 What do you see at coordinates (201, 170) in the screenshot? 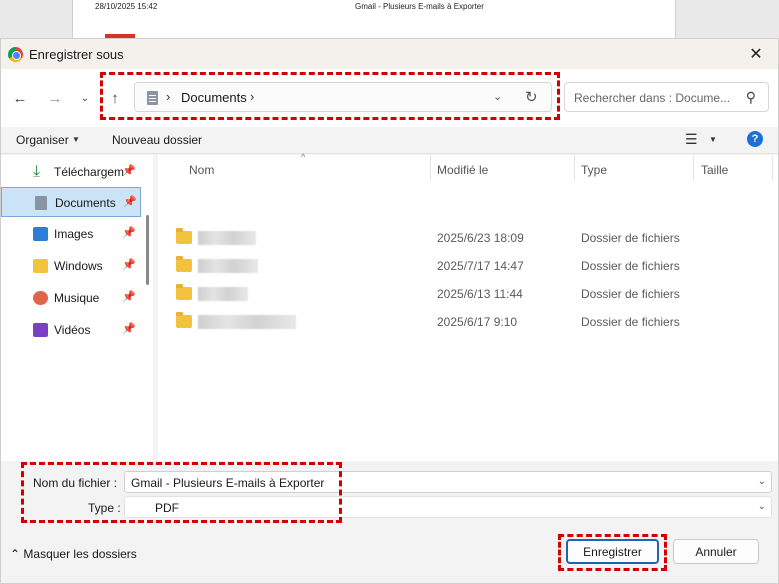
I see `column-header-name: Nom` at bounding box center [201, 170].